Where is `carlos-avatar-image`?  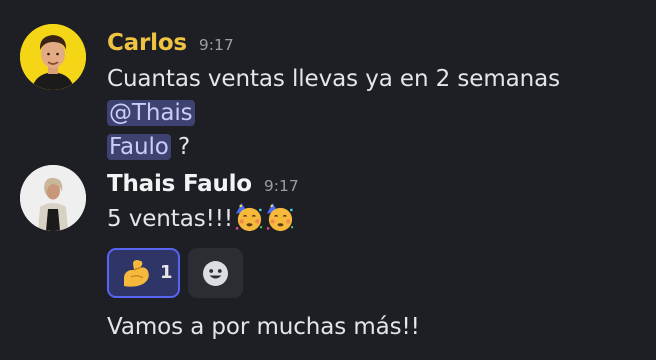 carlos-avatar-image is located at coordinates (53, 57).